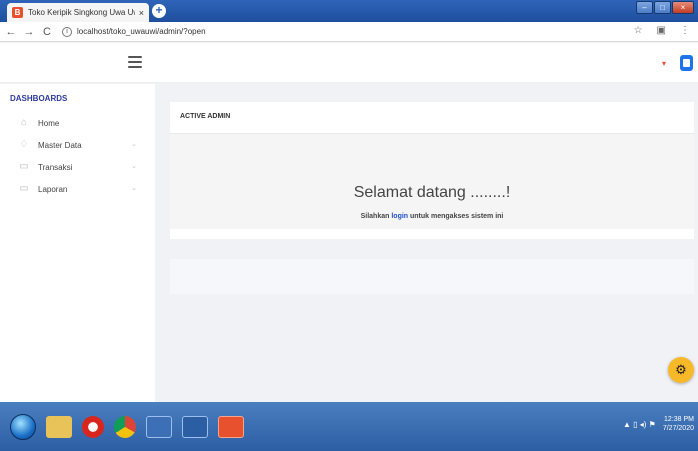 The image size is (698, 451). Describe the element at coordinates (80, 189) in the screenshot. I see `sidebar-item-laporan: ▭ Laporan ⌄` at that location.